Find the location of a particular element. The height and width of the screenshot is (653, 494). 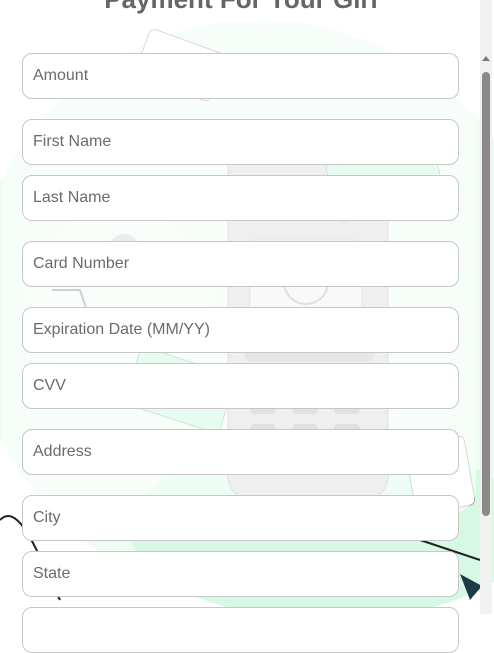

page-title: Payment For Your Girl is located at coordinates (241, 6).